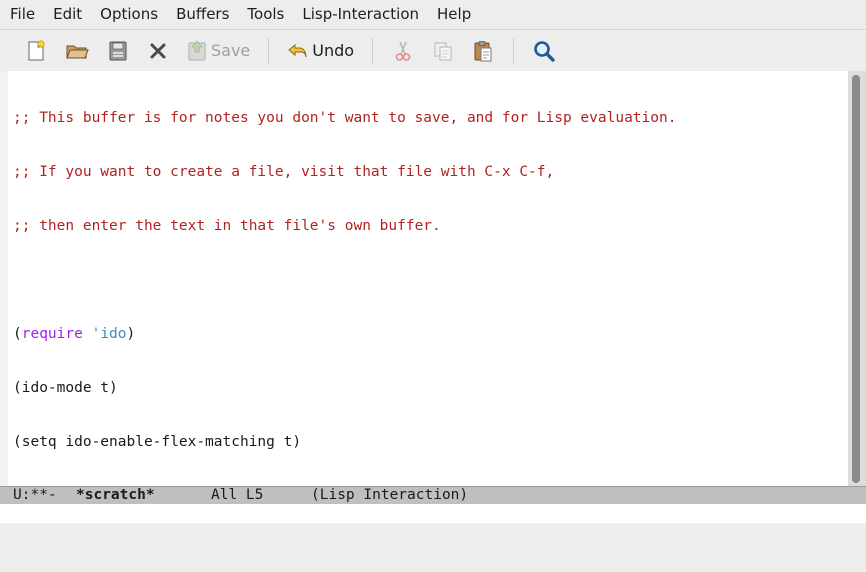 This screenshot has width=866, height=572. Describe the element at coordinates (453, 14) in the screenshot. I see `menu-help: Help` at that location.